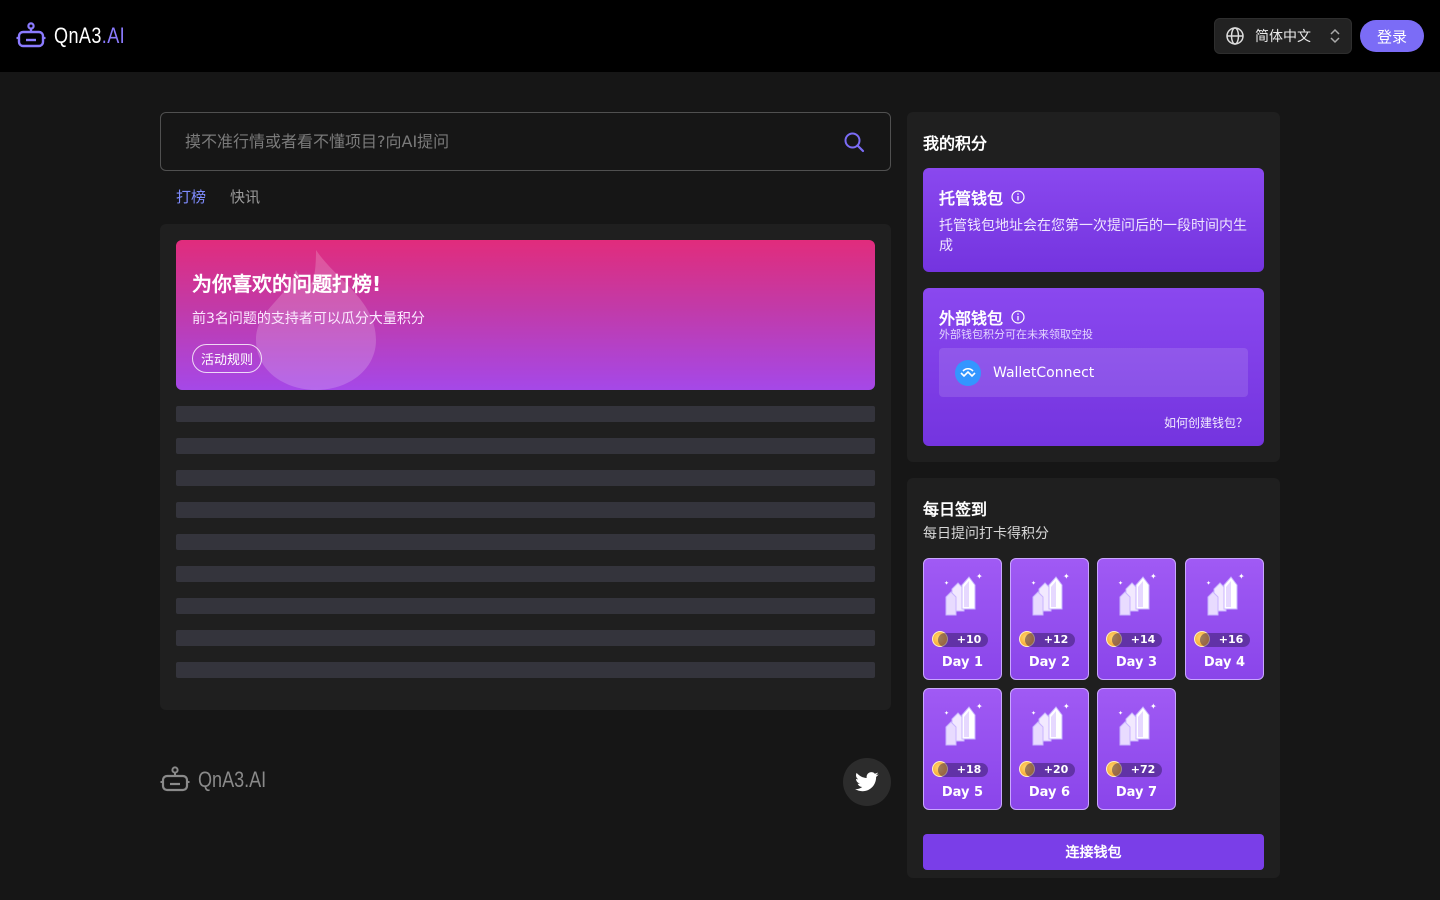 The width and height of the screenshot is (1440, 900). What do you see at coordinates (955, 509) in the screenshot?
I see `daily-title: 每日签到` at bounding box center [955, 509].